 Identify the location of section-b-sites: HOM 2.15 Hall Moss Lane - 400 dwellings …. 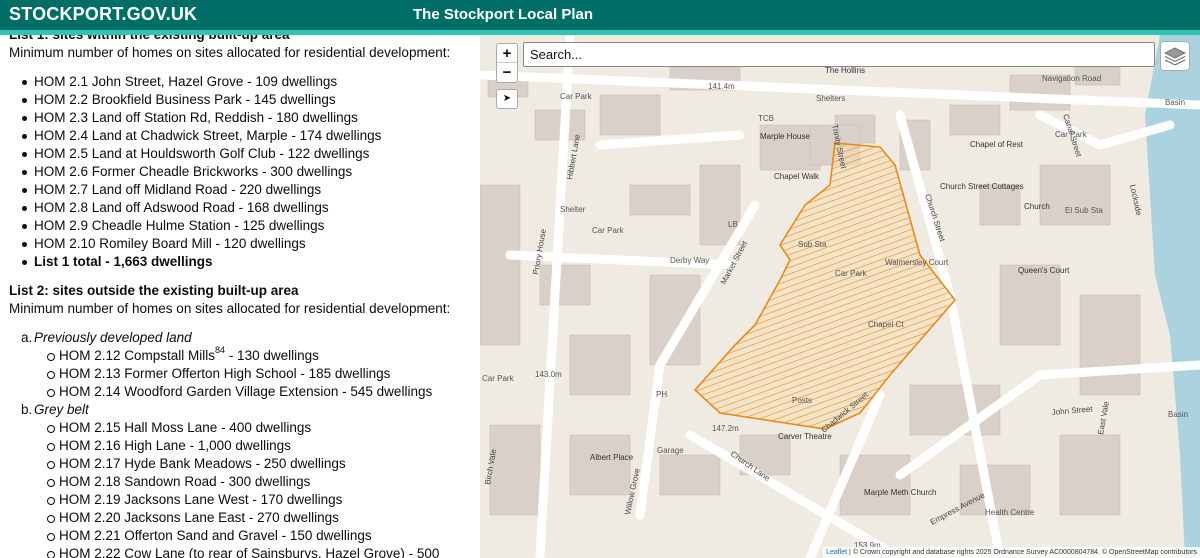
(241, 488).